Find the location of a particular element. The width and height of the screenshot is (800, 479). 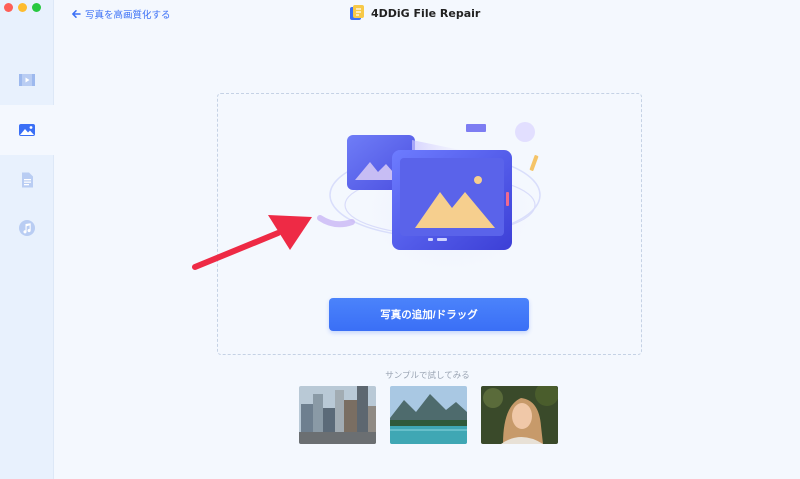

sample-city is located at coordinates (337, 415).